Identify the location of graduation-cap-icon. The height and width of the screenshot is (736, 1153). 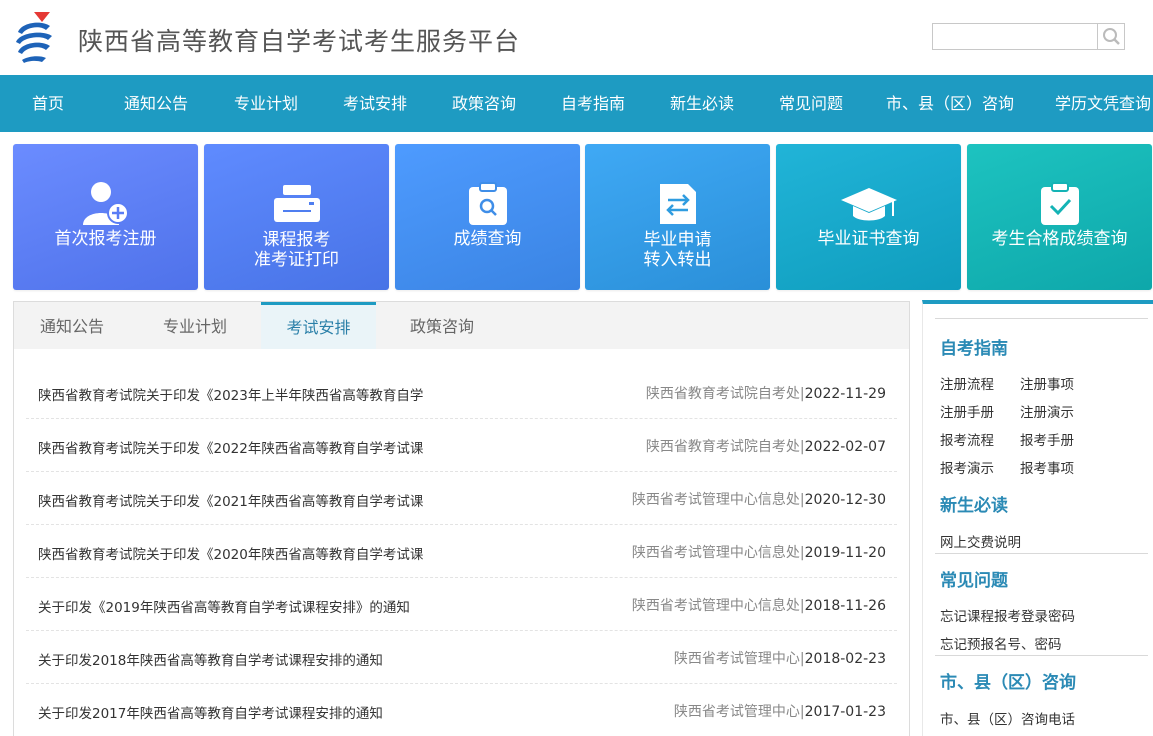
(868, 204).